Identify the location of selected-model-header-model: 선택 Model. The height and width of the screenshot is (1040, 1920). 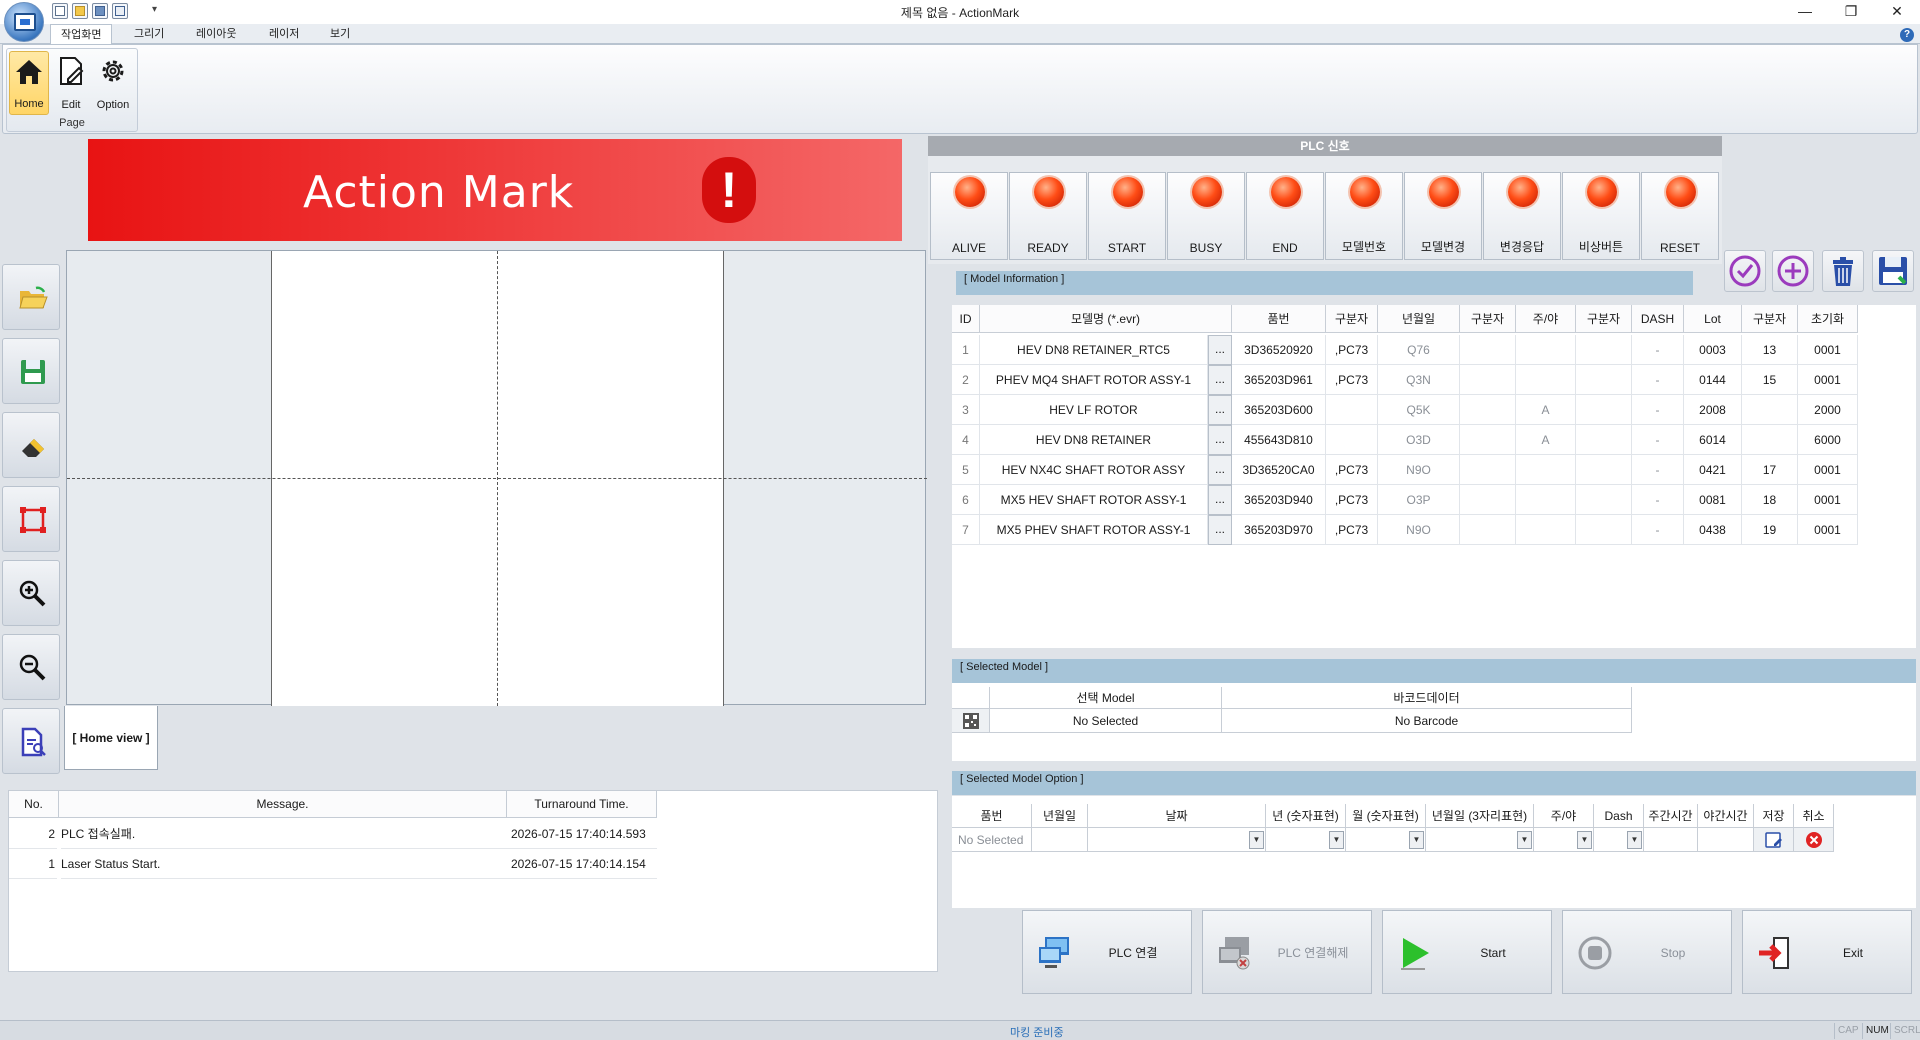
(1106, 698).